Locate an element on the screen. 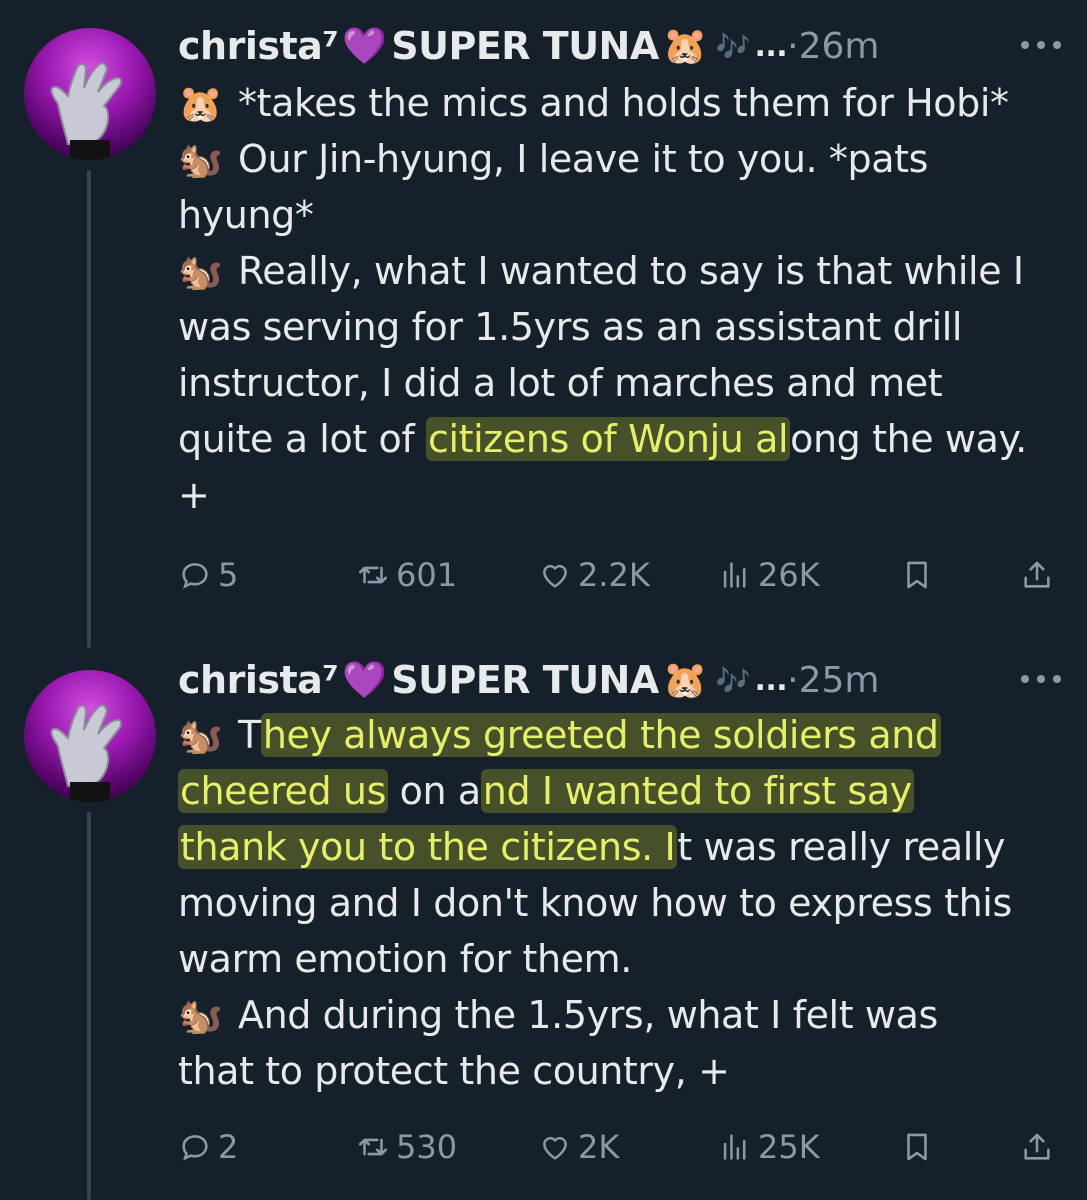 The image size is (1087, 1200). highlighted-text: cheered us is located at coordinates (283, 791).